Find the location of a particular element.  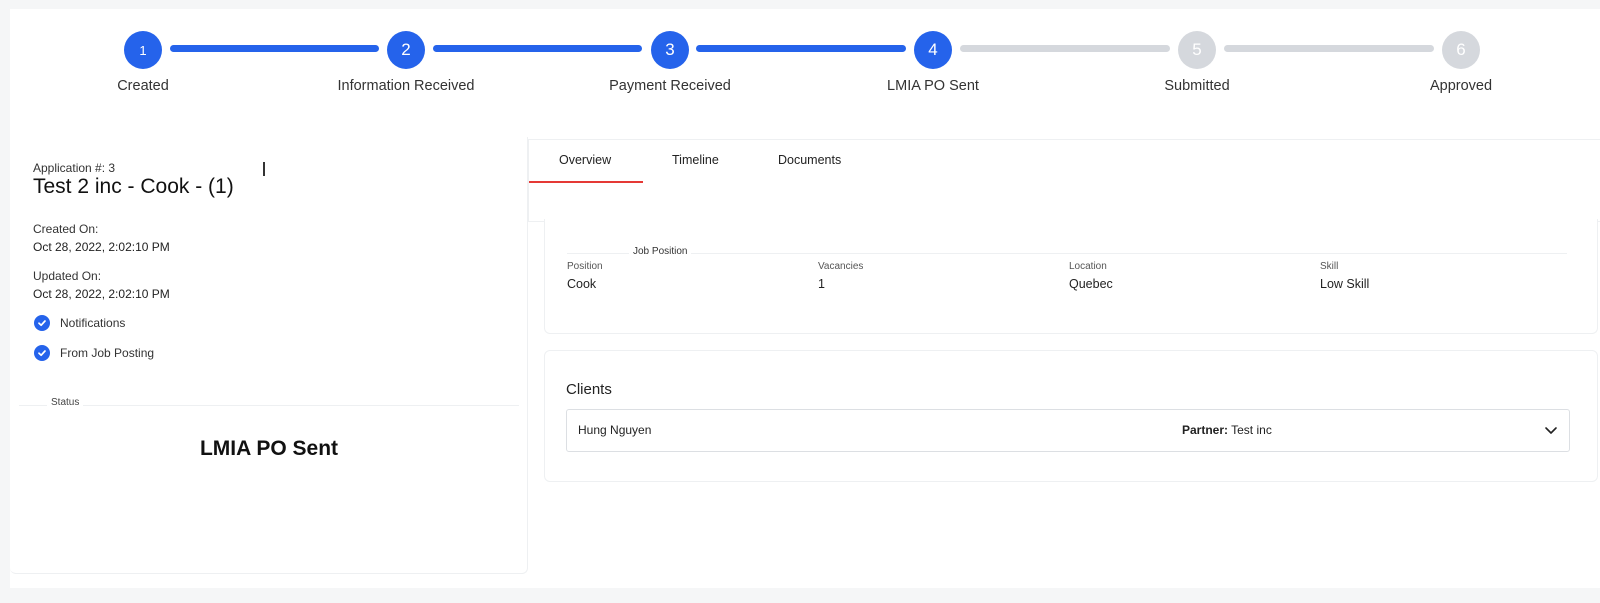

partner-label: Partner: is located at coordinates (1205, 430).